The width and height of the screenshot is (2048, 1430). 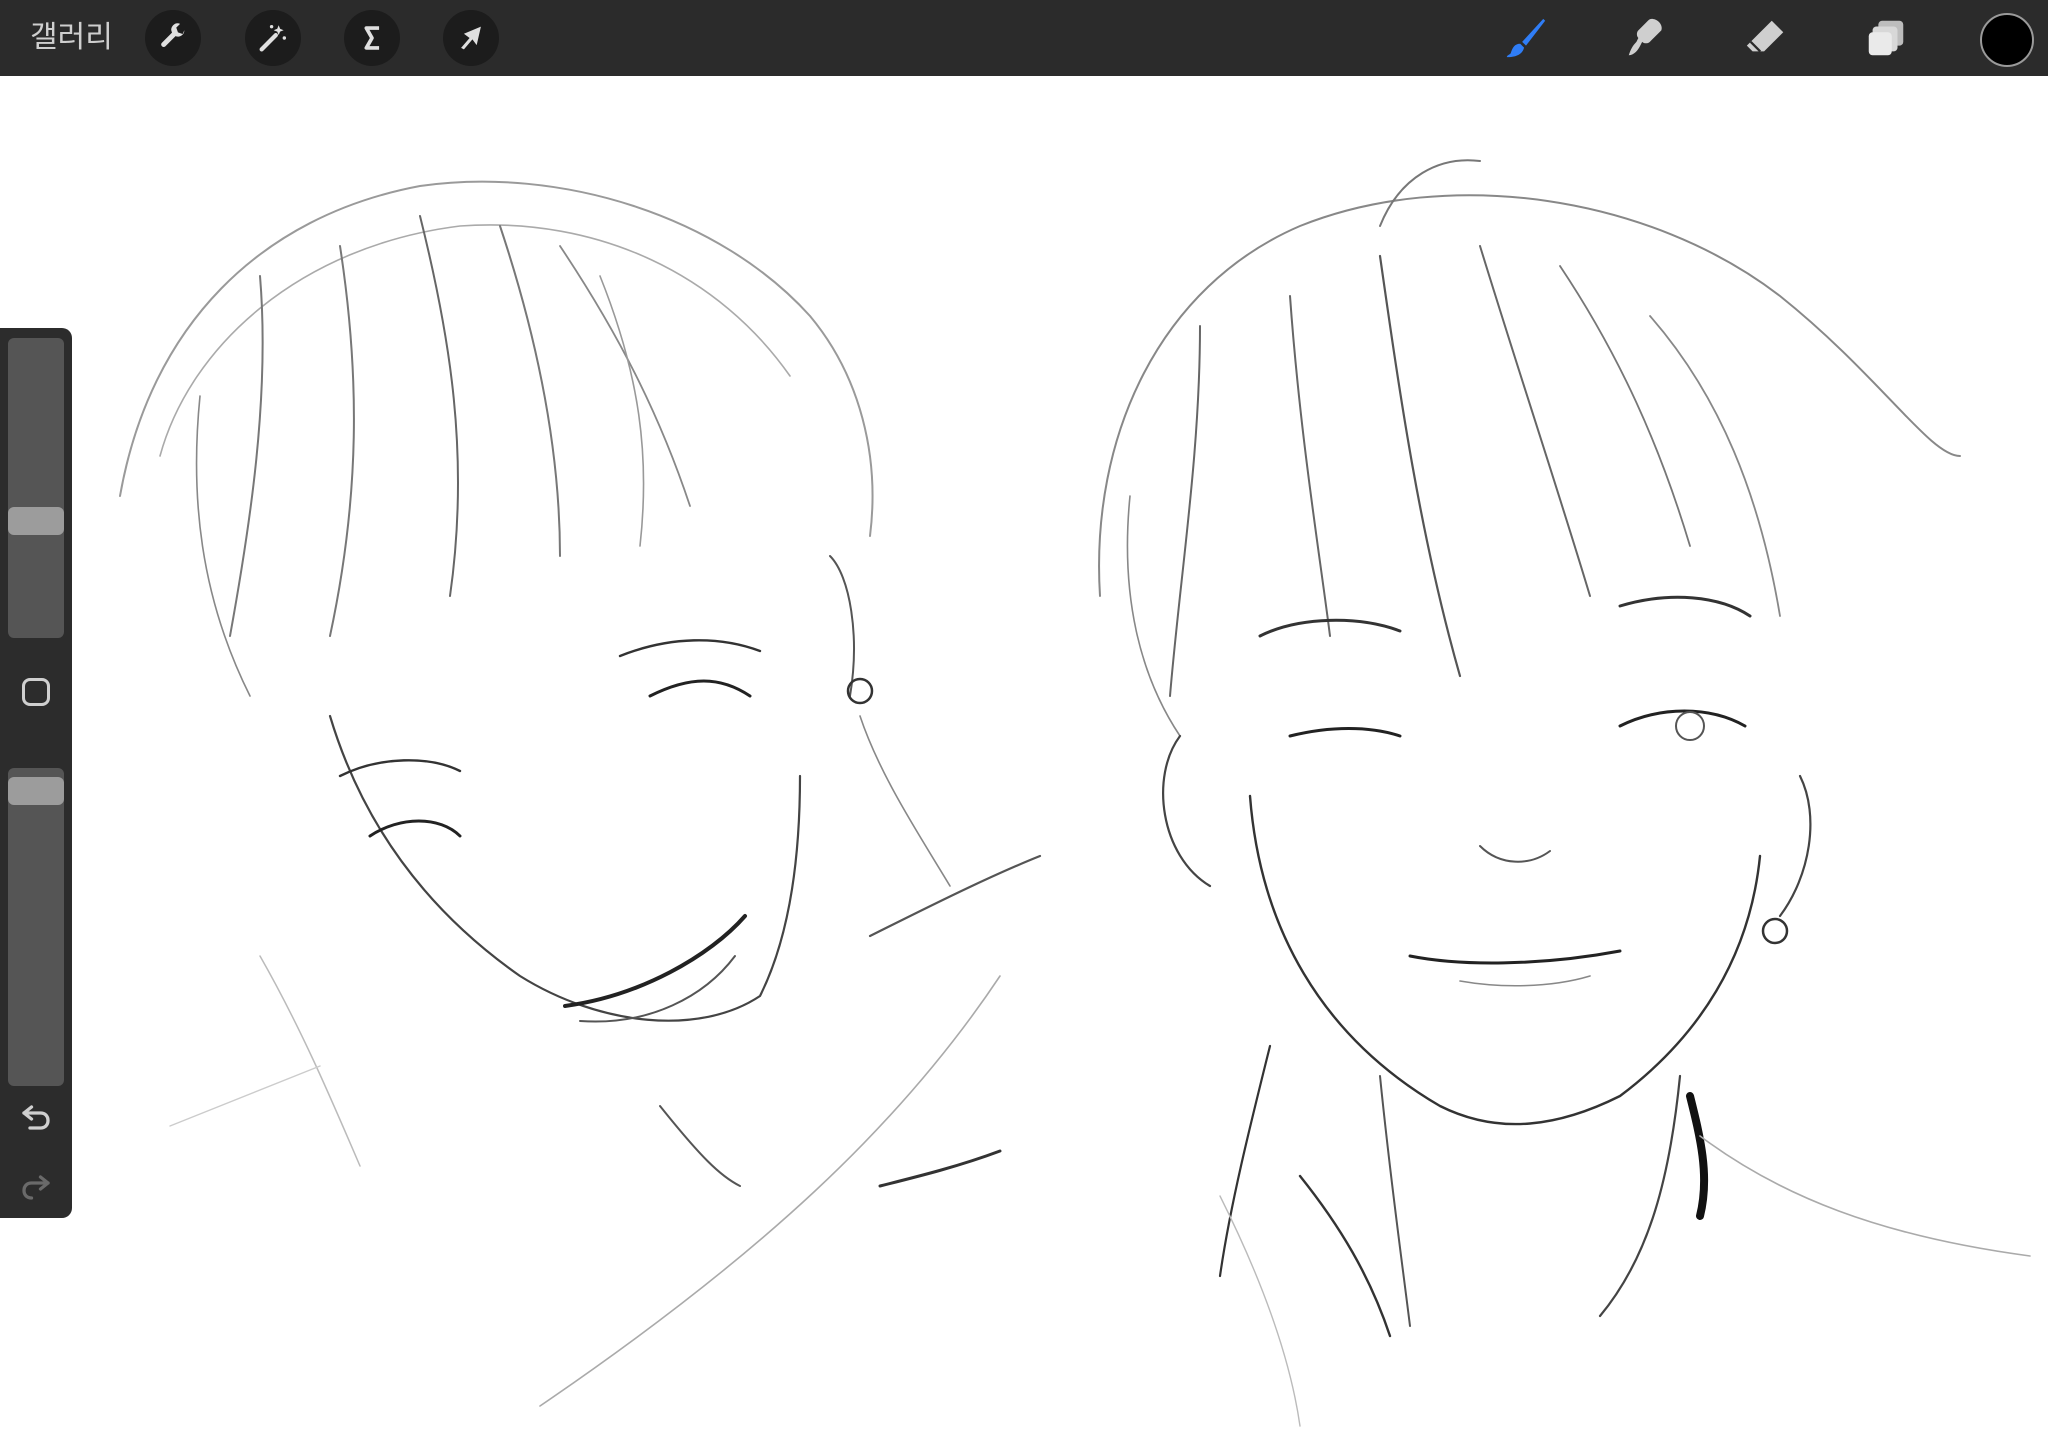 I want to click on magic-wand-icon, so click(x=273, y=38).